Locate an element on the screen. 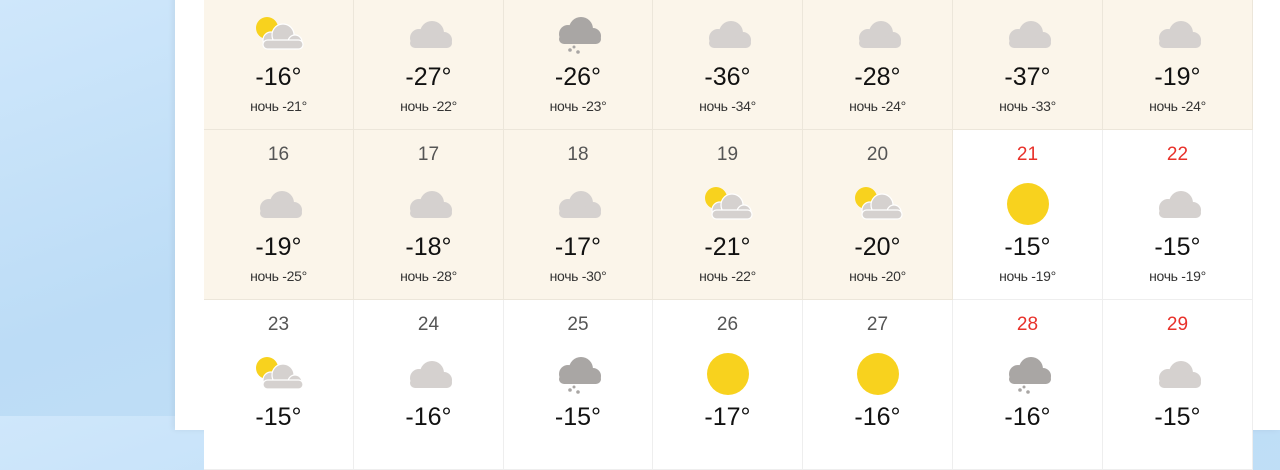  day-cell: 21 -15° ночь -19° is located at coordinates (1028, 215).